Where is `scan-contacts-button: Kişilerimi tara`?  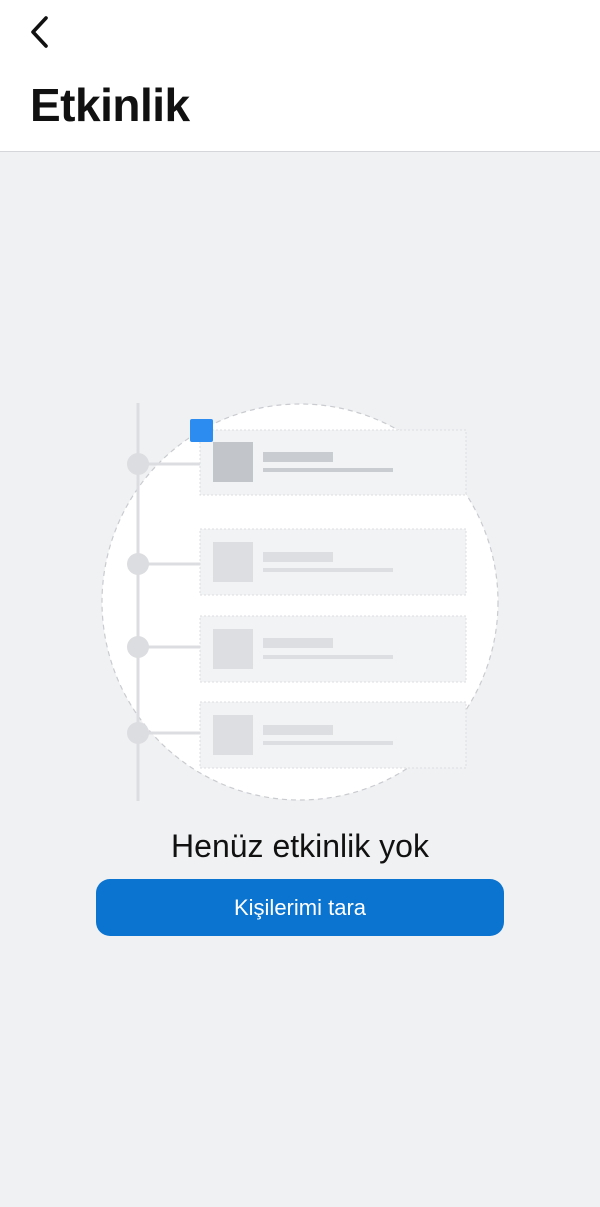 scan-contacts-button: Kişilerimi tara is located at coordinates (300, 907).